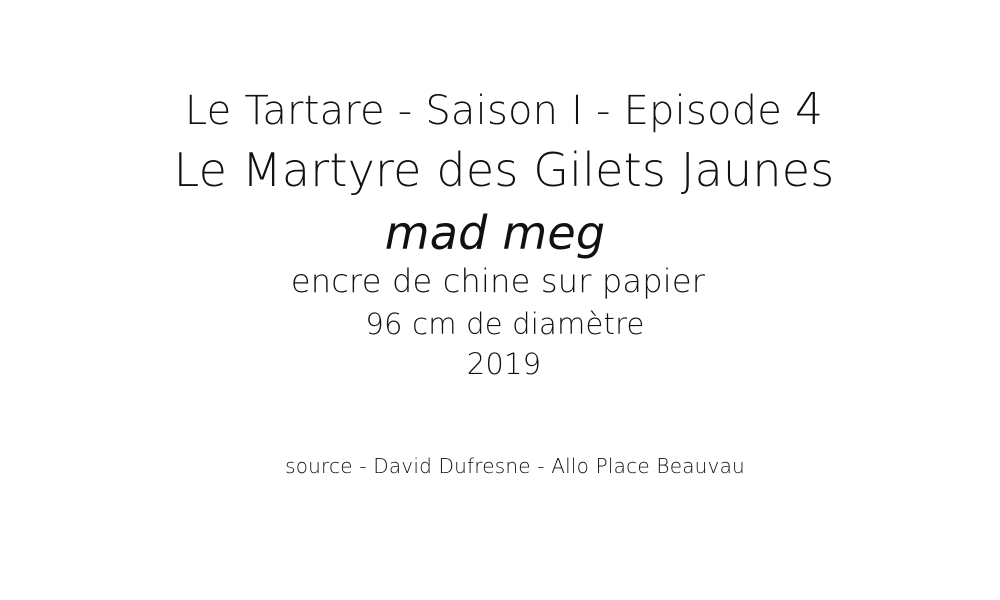  I want to click on artwork-year: 2019, so click(504, 364).